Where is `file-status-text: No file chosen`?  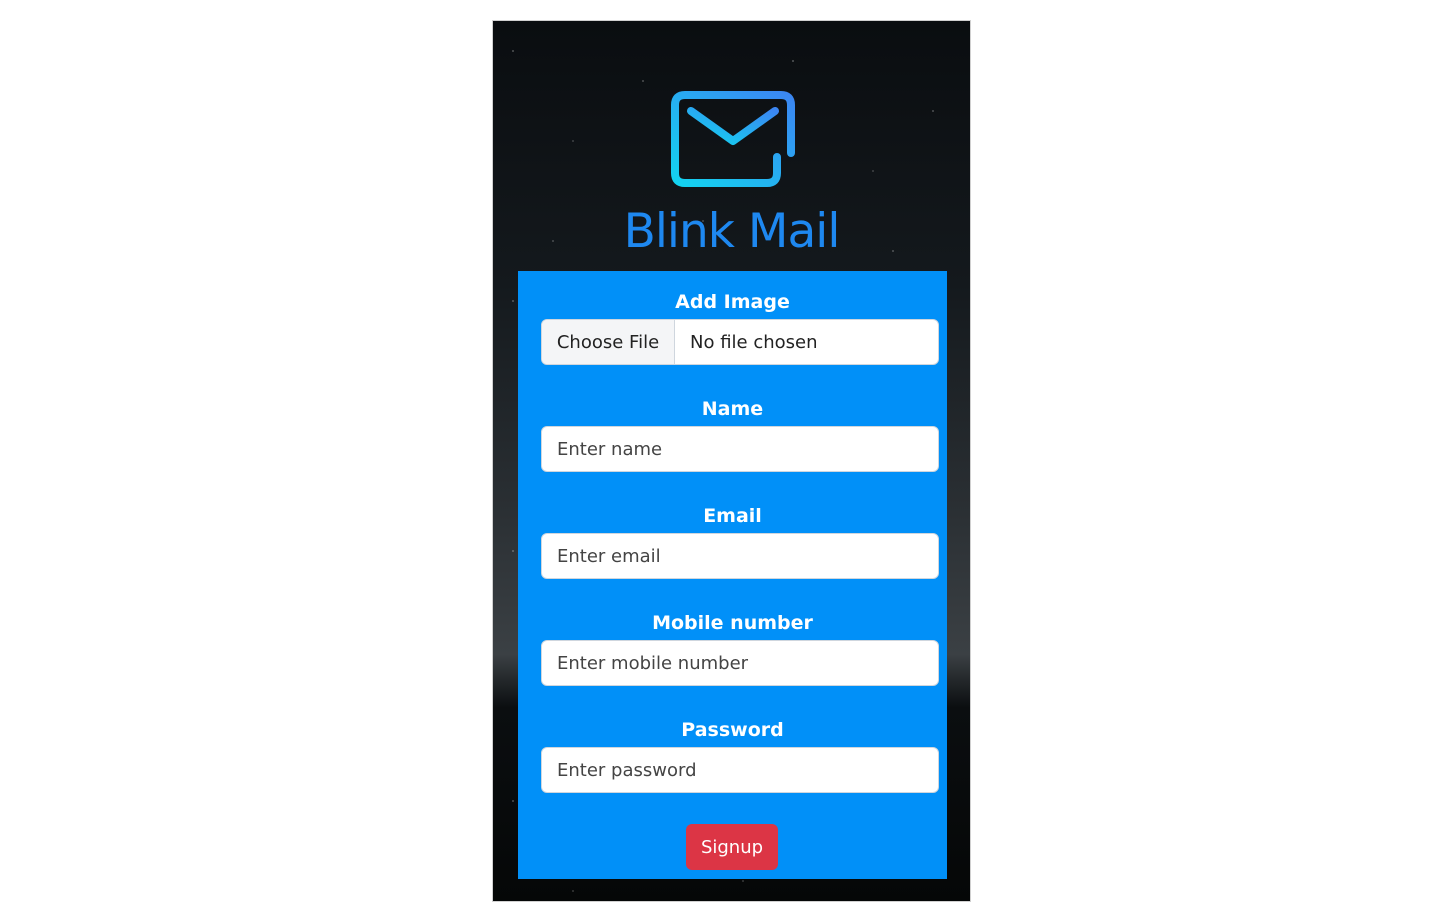
file-status-text: No file chosen is located at coordinates (754, 342).